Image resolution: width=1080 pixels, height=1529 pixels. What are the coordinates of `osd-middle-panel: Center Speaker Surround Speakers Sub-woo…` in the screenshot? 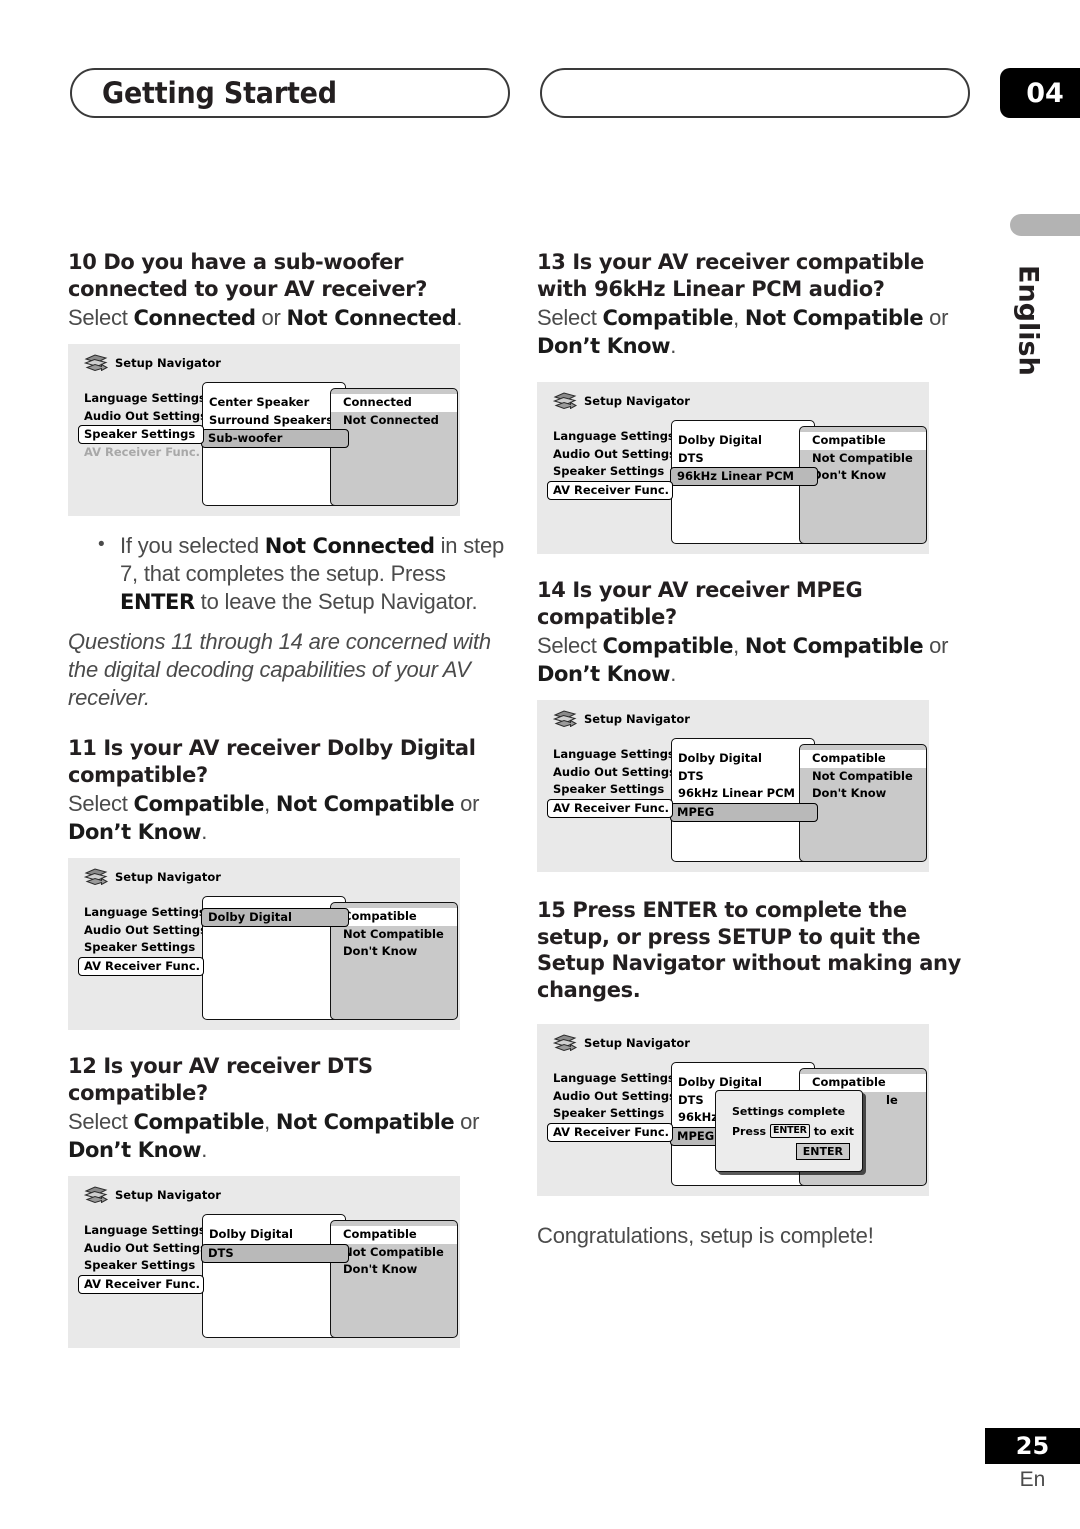 It's located at (275, 444).